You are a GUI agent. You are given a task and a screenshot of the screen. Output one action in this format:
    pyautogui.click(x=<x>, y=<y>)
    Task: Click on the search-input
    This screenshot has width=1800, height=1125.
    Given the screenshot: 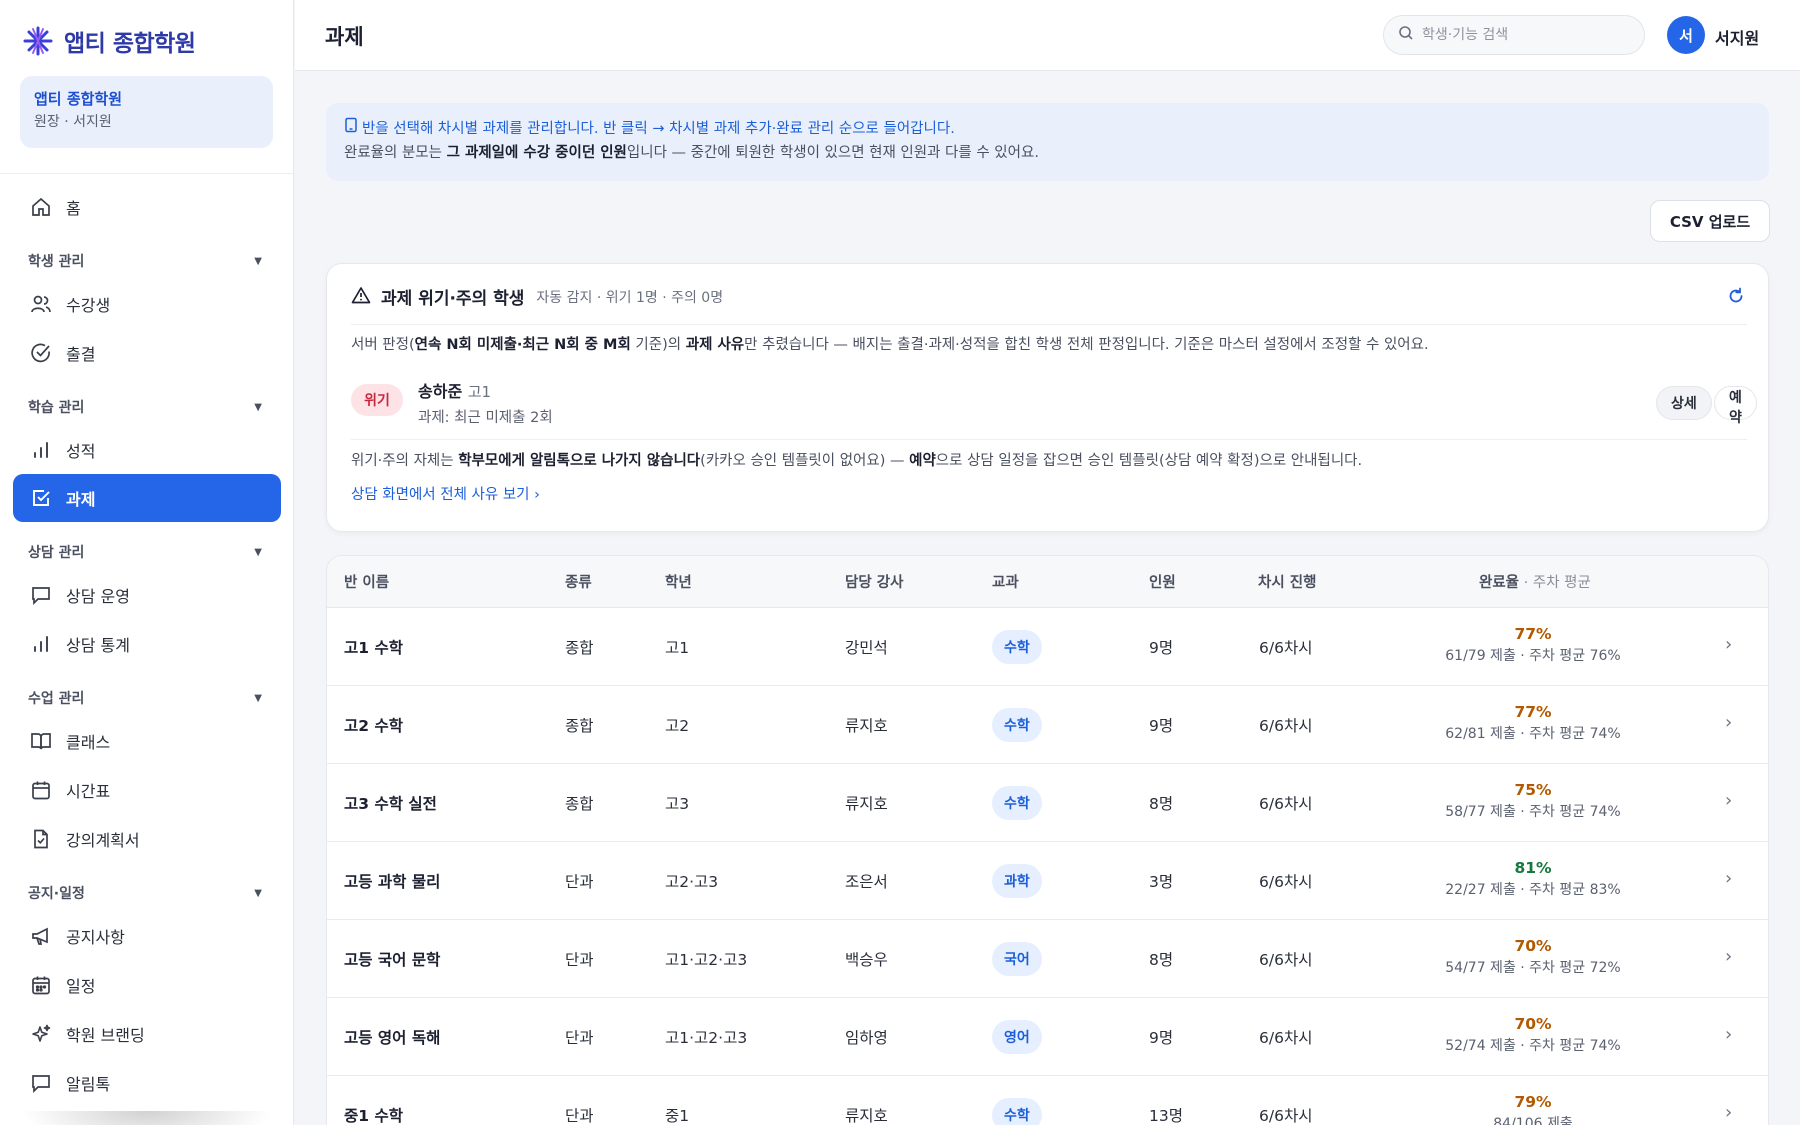 What is the action you would take?
    pyautogui.click(x=1522, y=35)
    